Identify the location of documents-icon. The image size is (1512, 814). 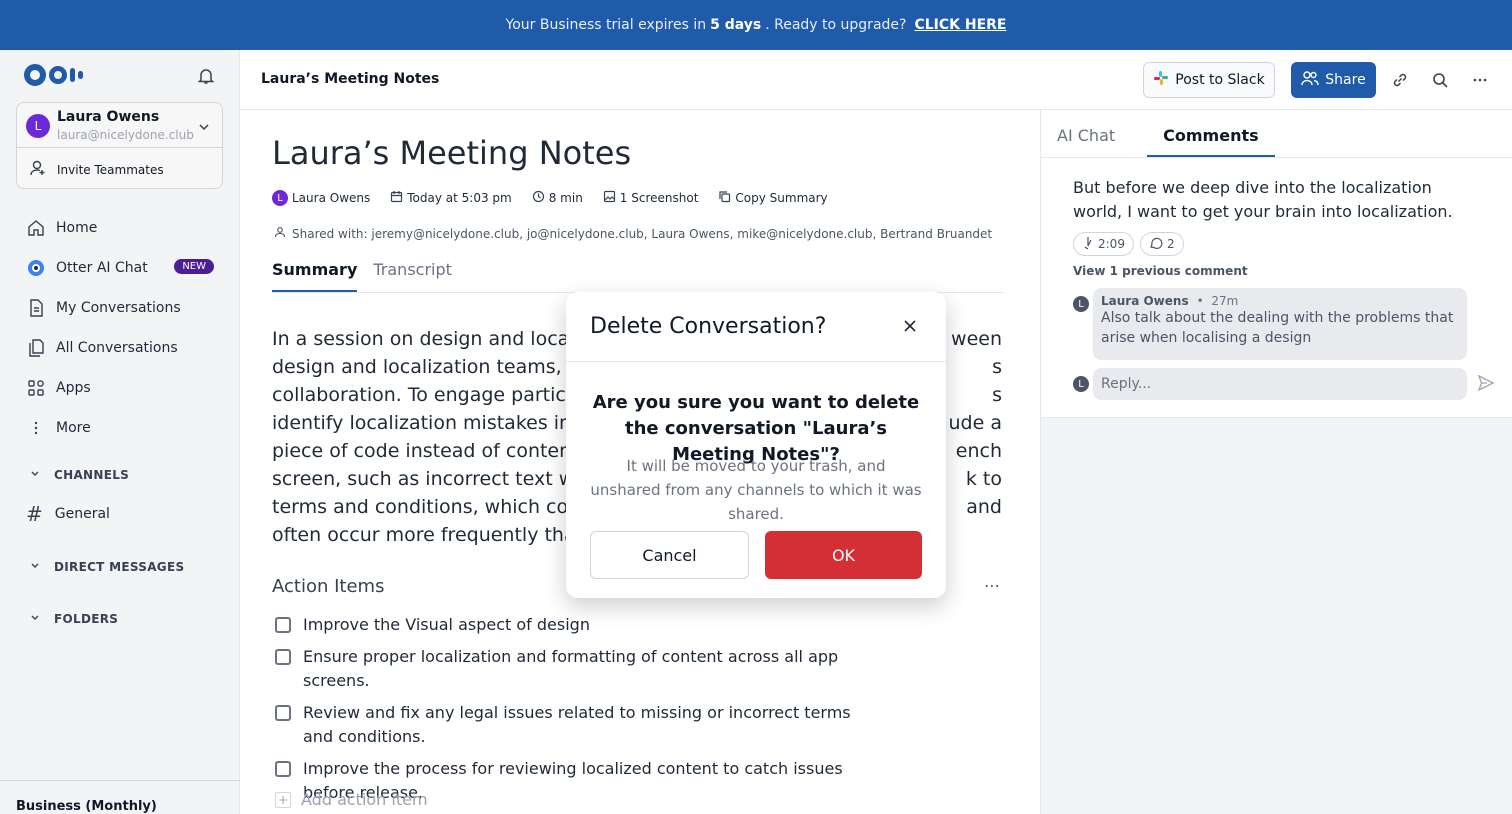
(36, 348).